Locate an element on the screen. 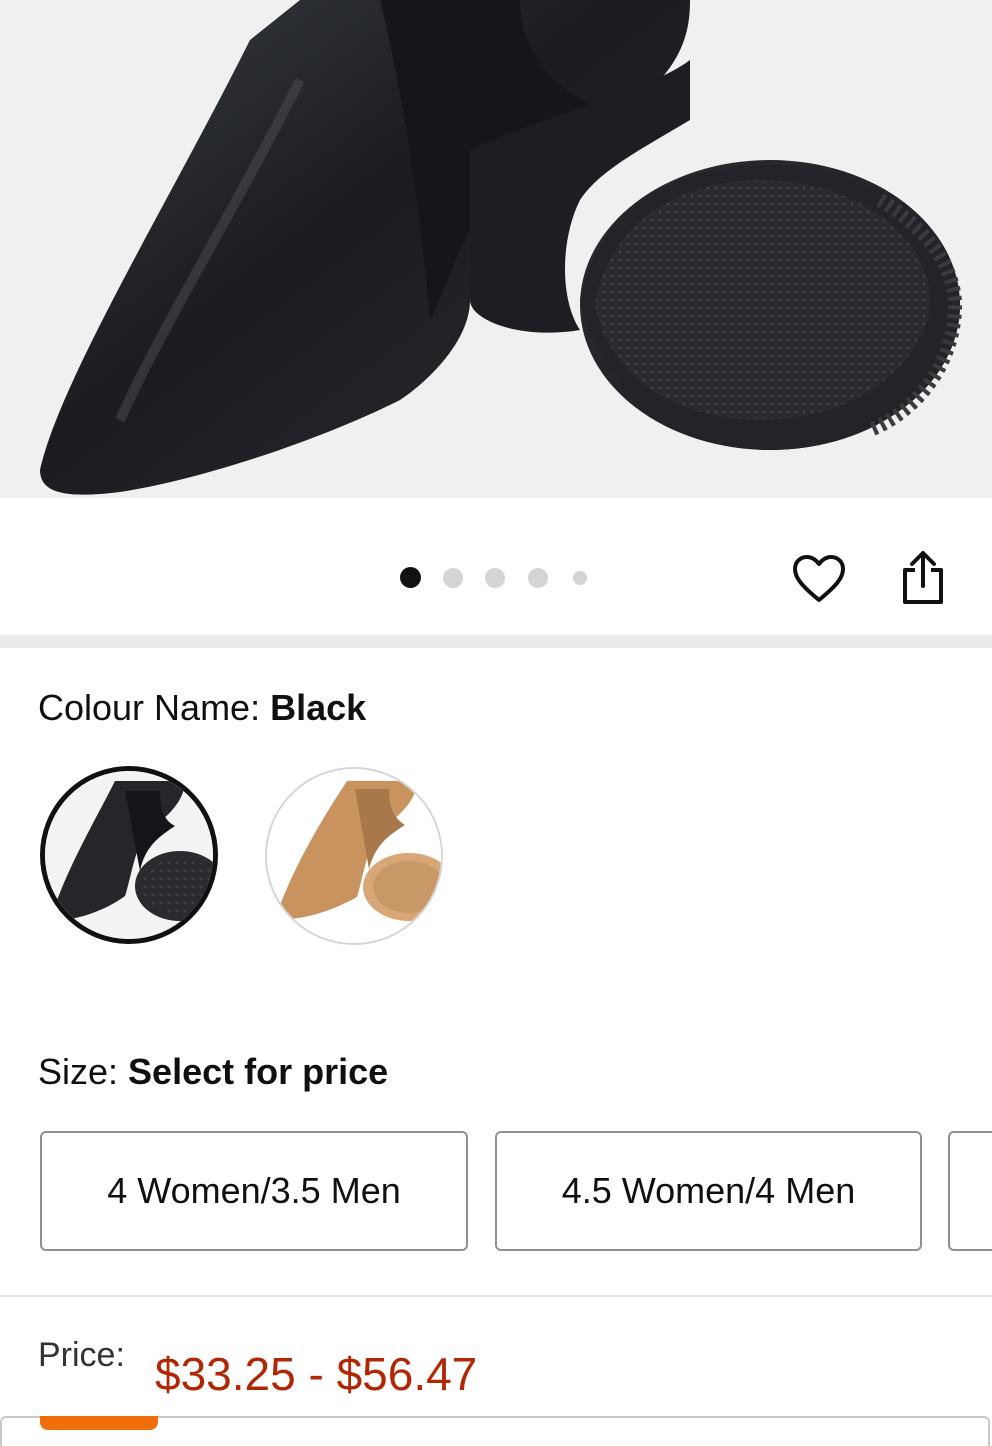 This screenshot has height=1446, width=992. carousel-dot-active is located at coordinates (410, 577).